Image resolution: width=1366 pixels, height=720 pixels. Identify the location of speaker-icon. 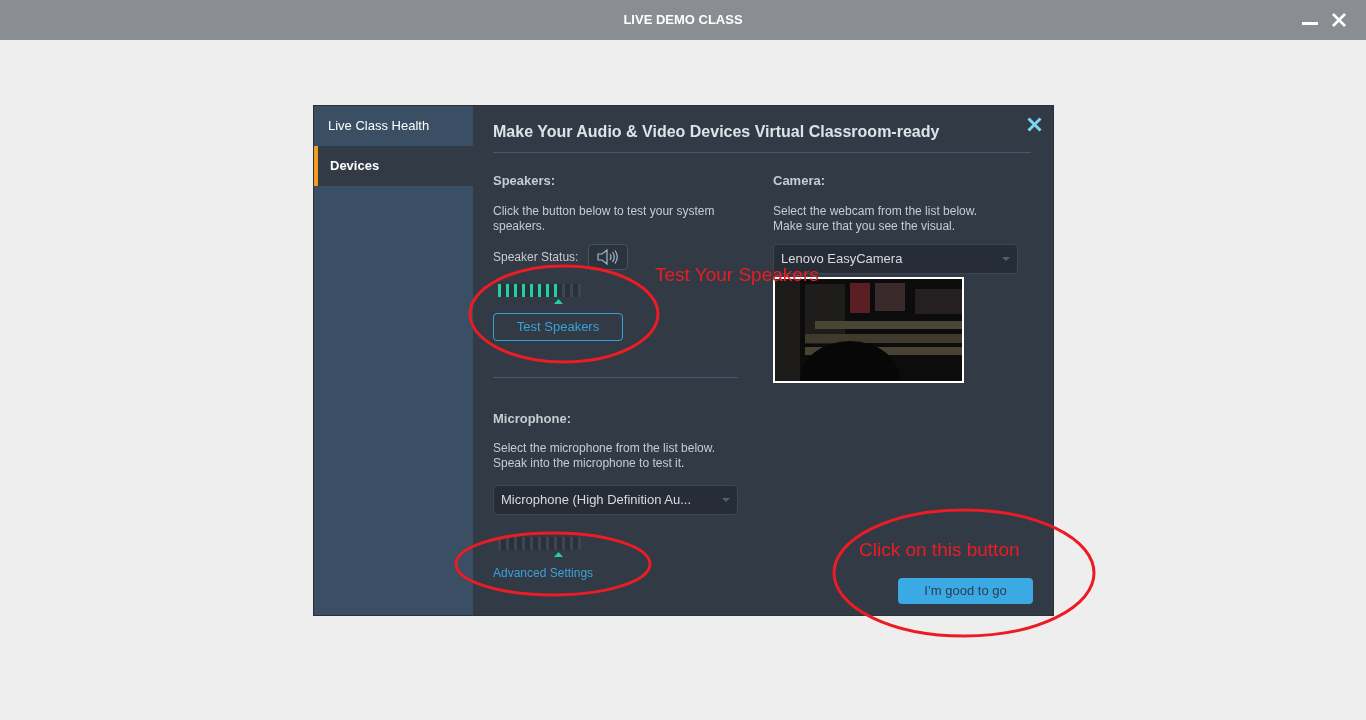
(608, 256).